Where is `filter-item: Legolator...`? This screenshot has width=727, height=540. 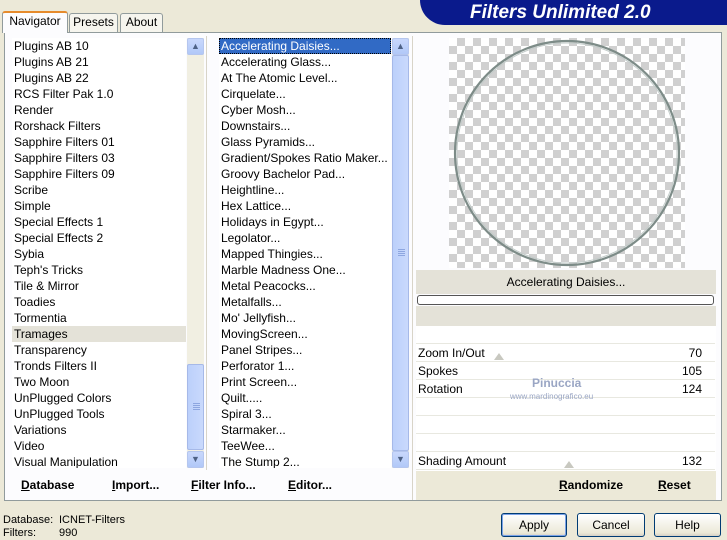 filter-item: Legolator... is located at coordinates (305, 238).